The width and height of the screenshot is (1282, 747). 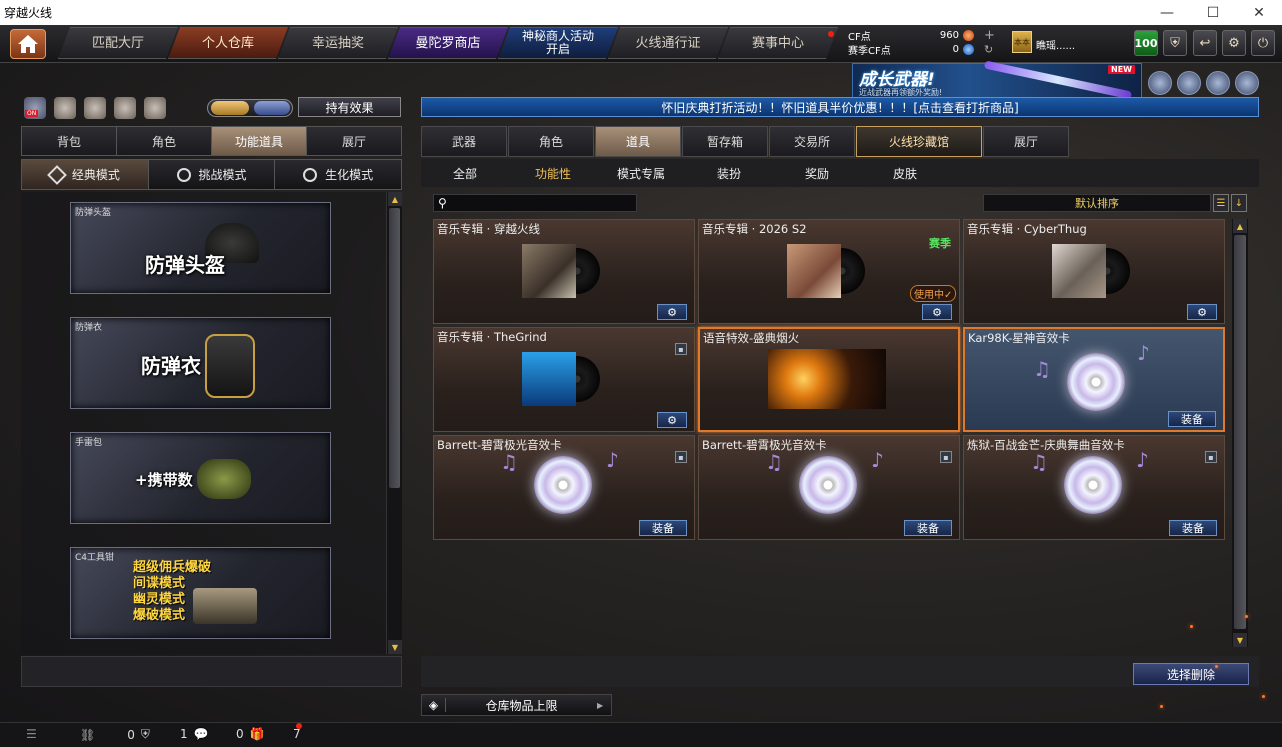 What do you see at coordinates (464, 141) in the screenshot?
I see `tab-weapons: 武器` at bounding box center [464, 141].